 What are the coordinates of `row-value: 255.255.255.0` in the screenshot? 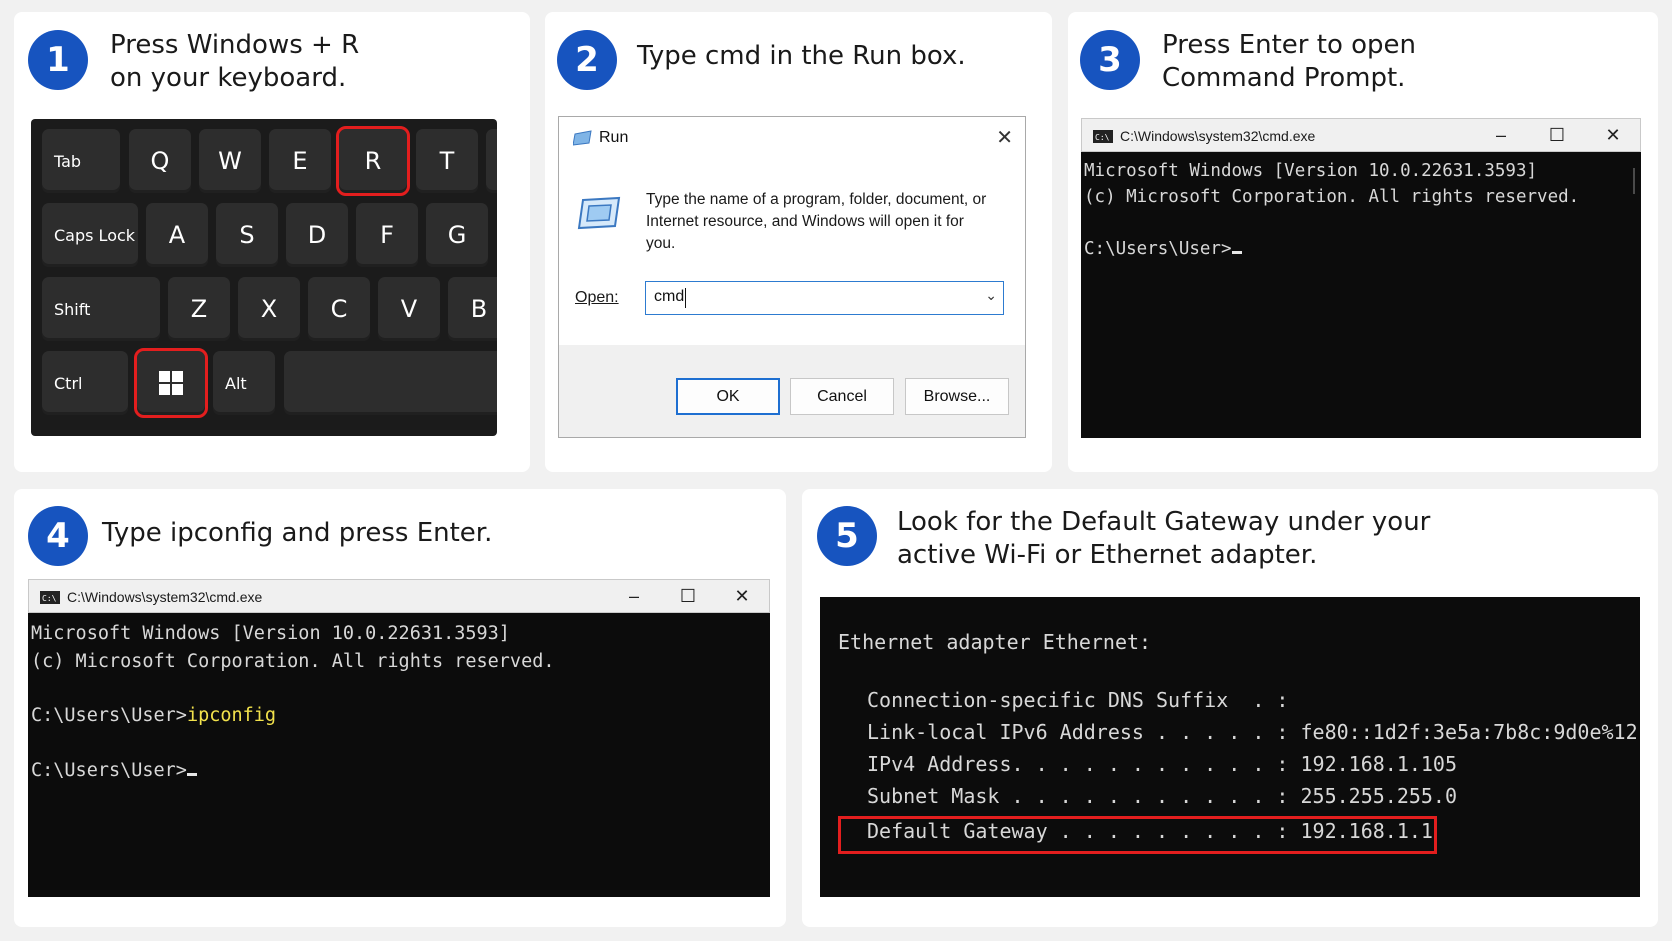 It's located at (1379, 796).